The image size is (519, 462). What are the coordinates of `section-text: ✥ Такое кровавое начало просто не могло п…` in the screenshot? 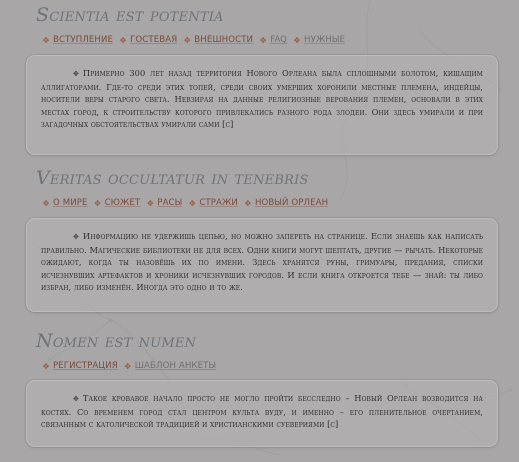 It's located at (262, 411).